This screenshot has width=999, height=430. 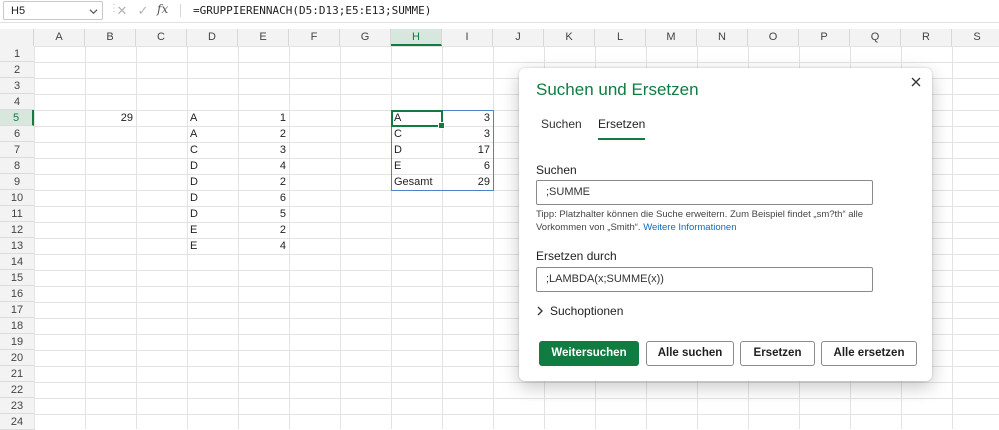 What do you see at coordinates (17, 70) in the screenshot?
I see `row-header-2: 2` at bounding box center [17, 70].